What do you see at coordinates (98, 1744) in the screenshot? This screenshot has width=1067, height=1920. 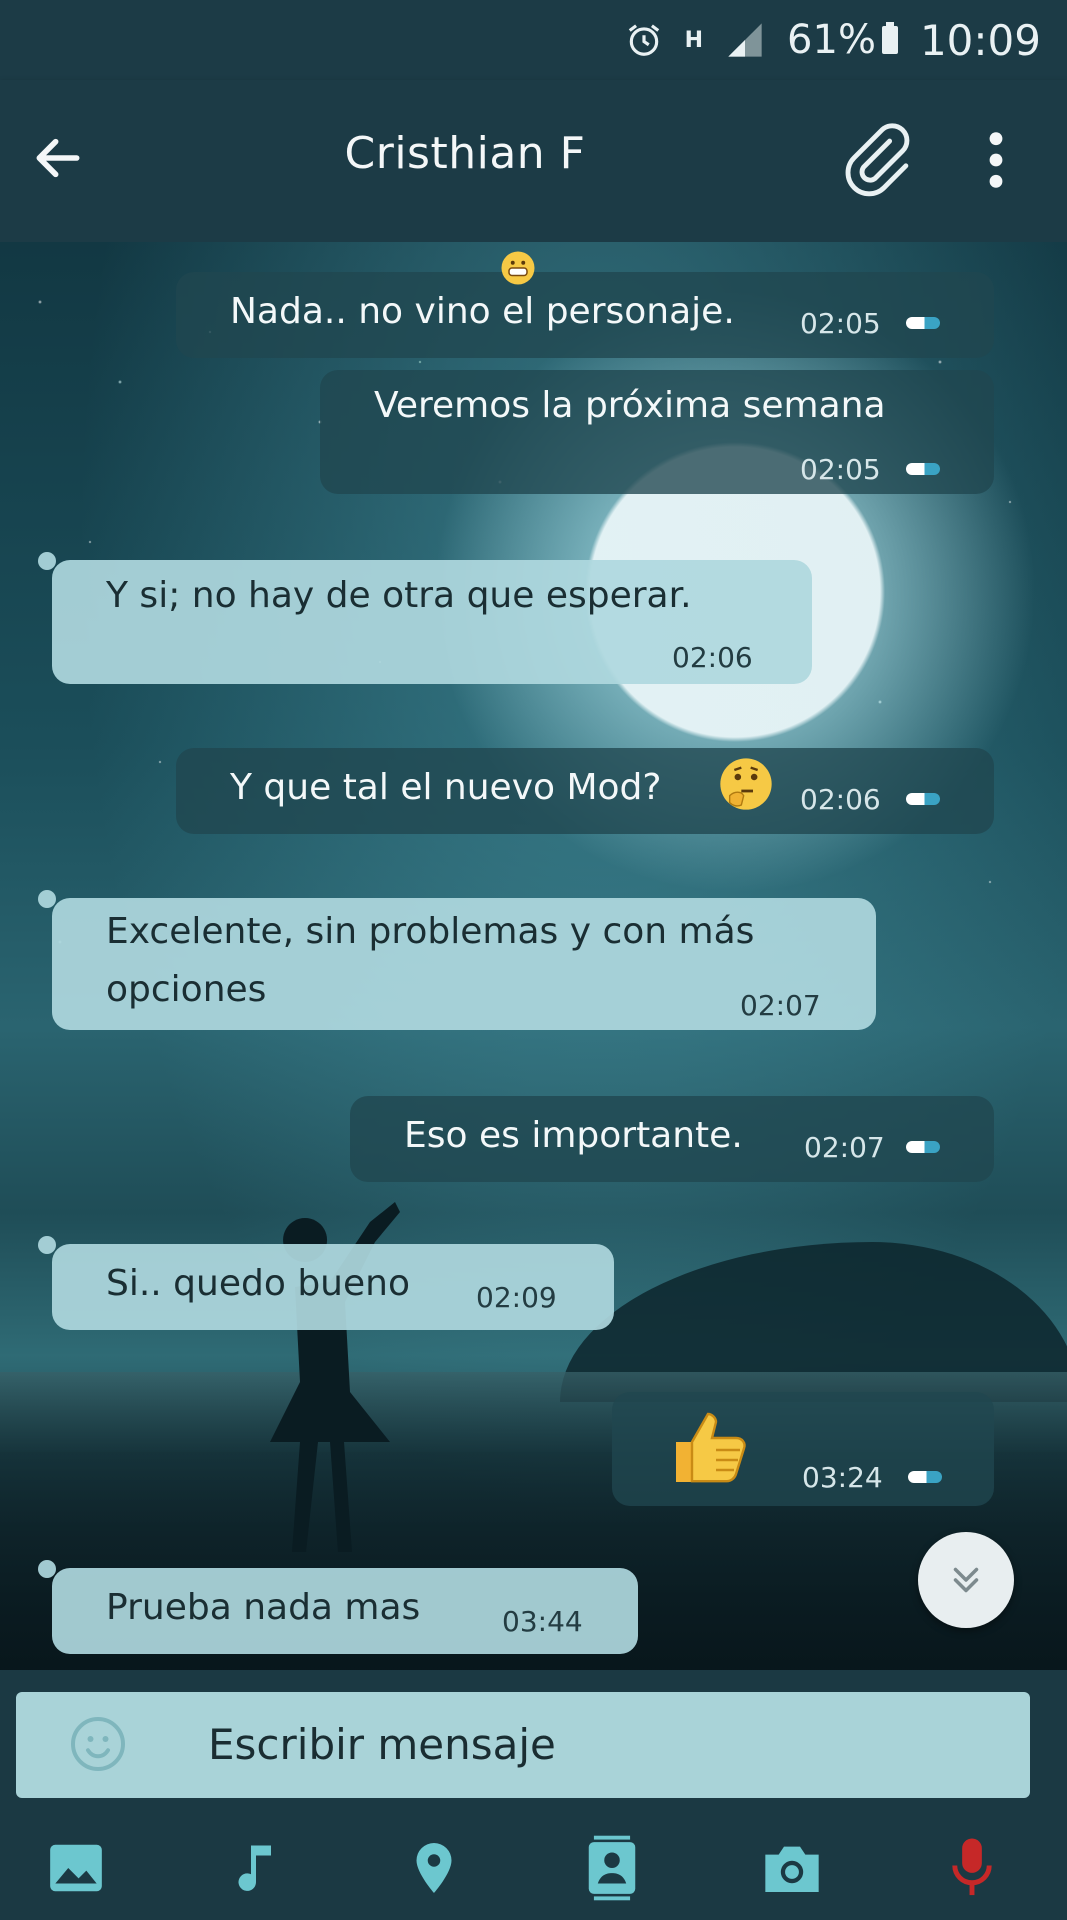 I see `emoji-picker-icon` at bounding box center [98, 1744].